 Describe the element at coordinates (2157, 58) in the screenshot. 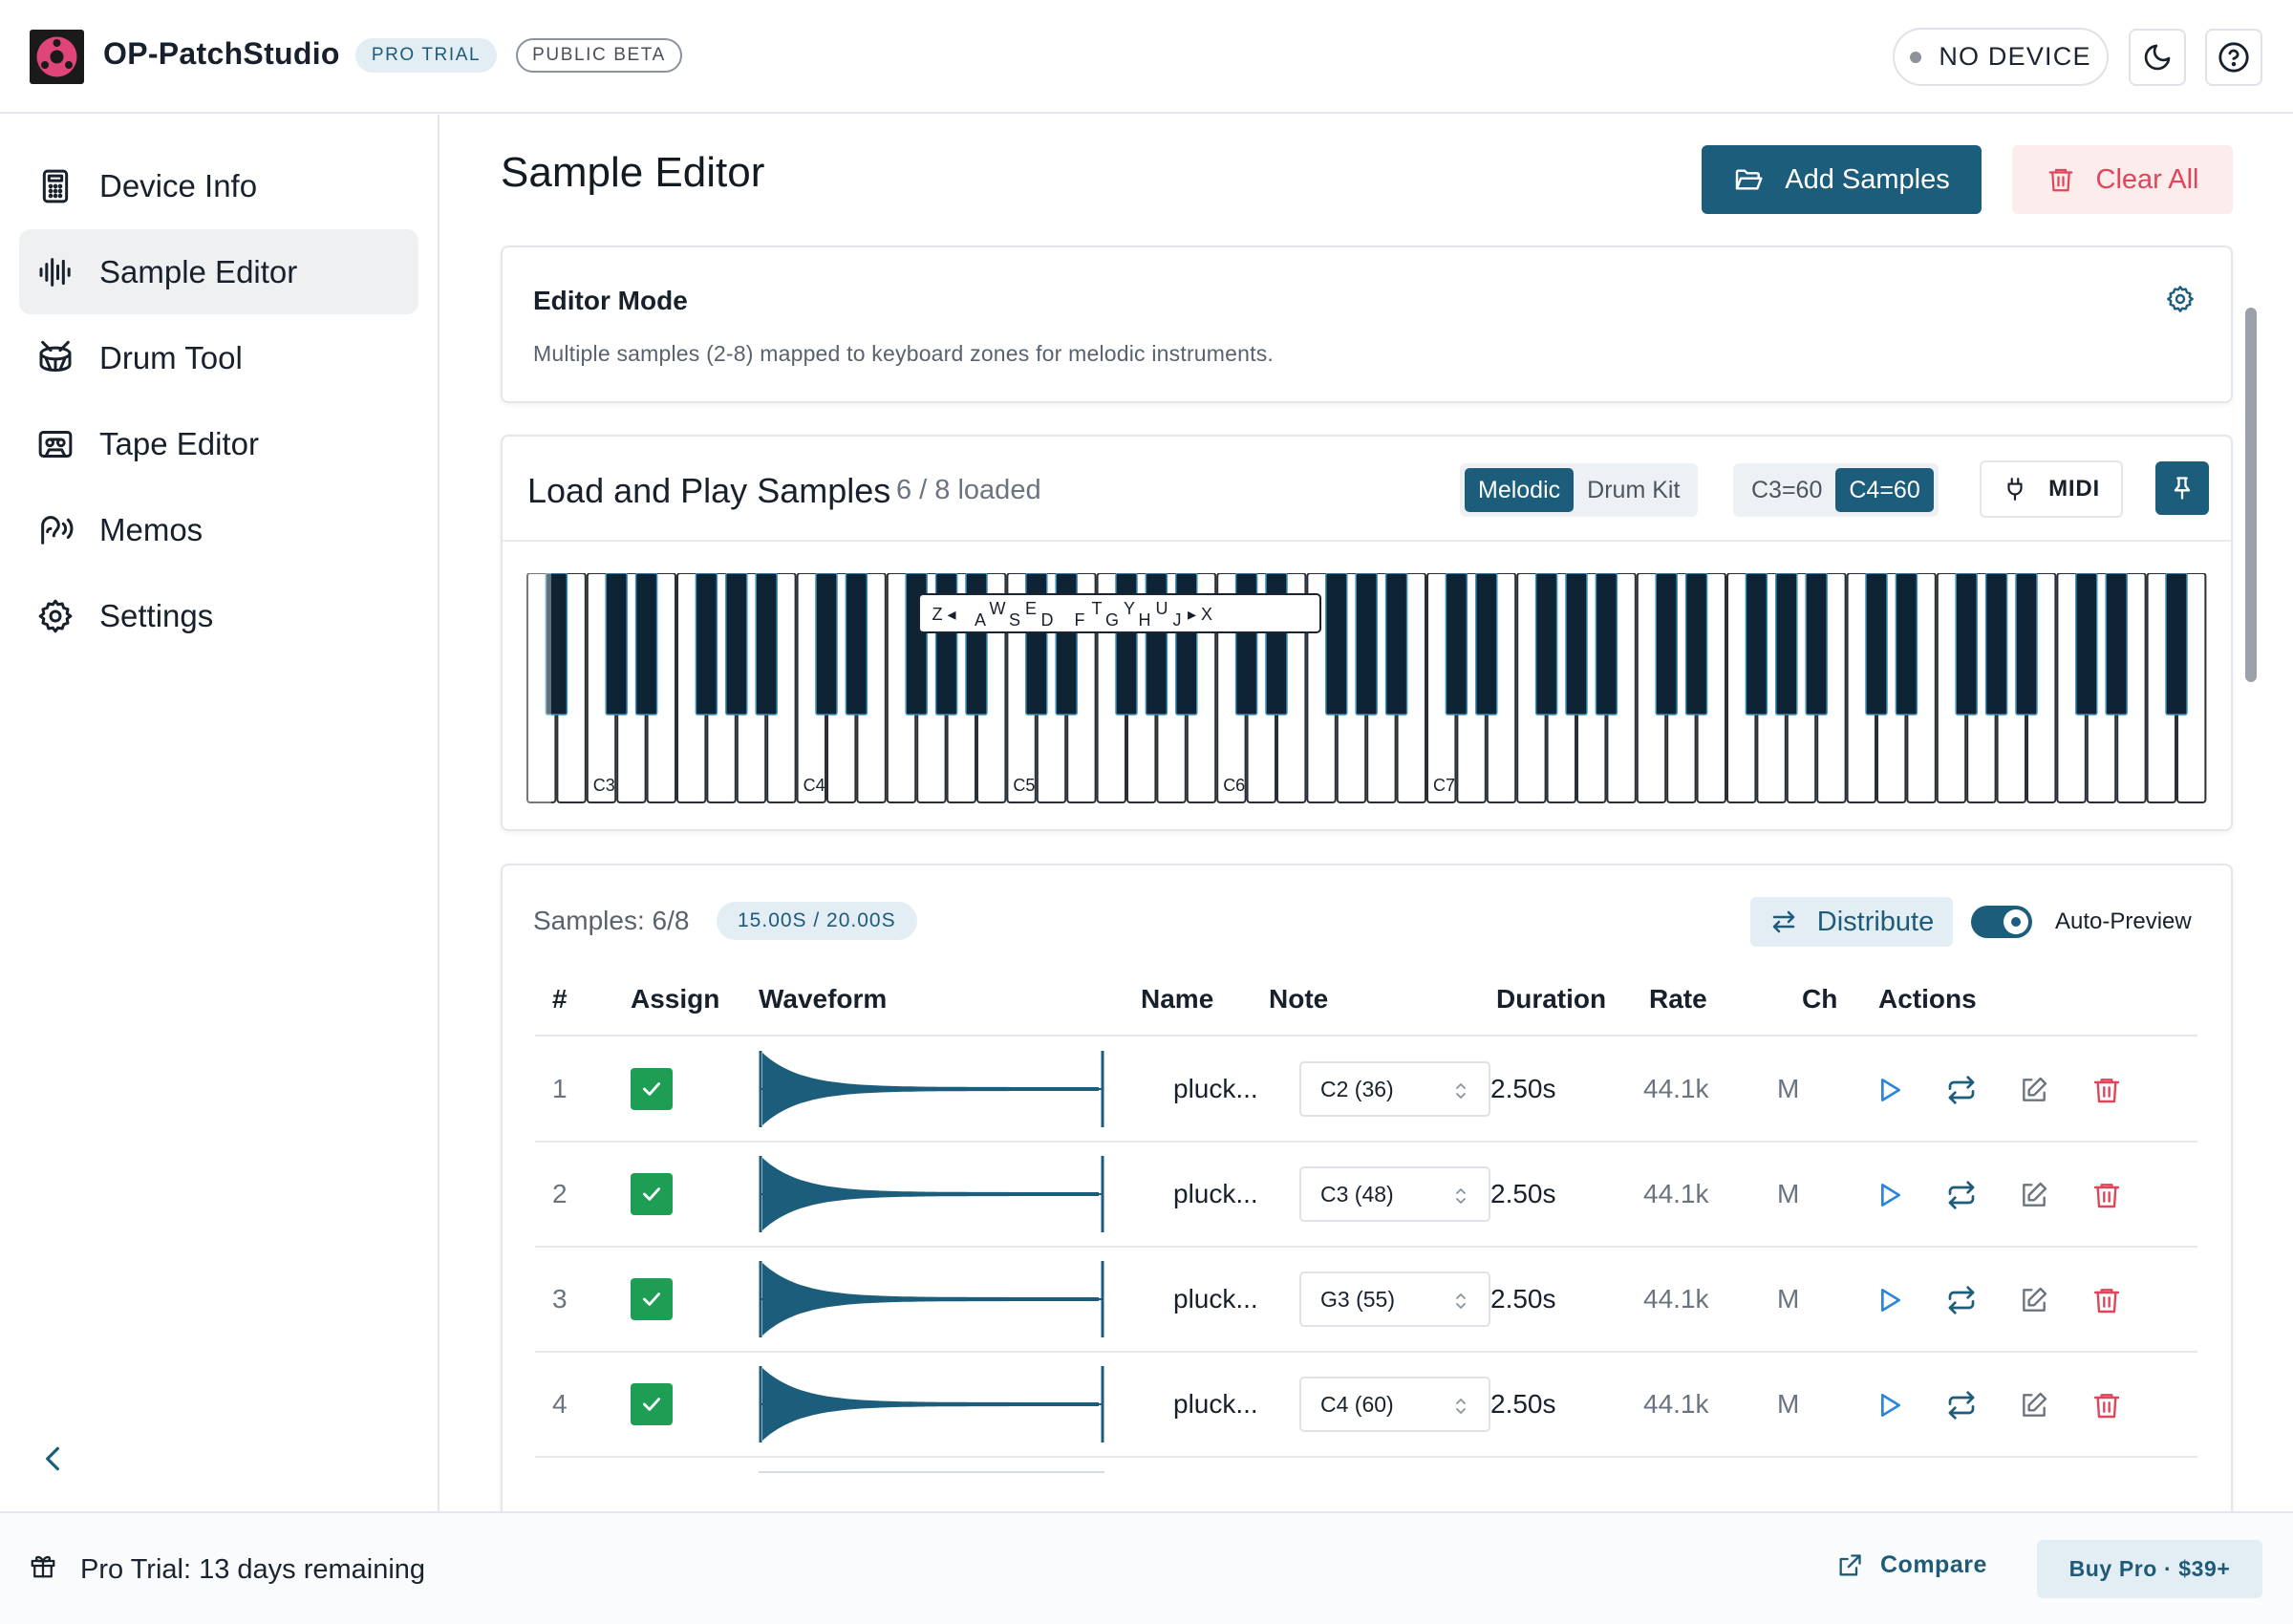

I see `theme-toggle-button` at that location.